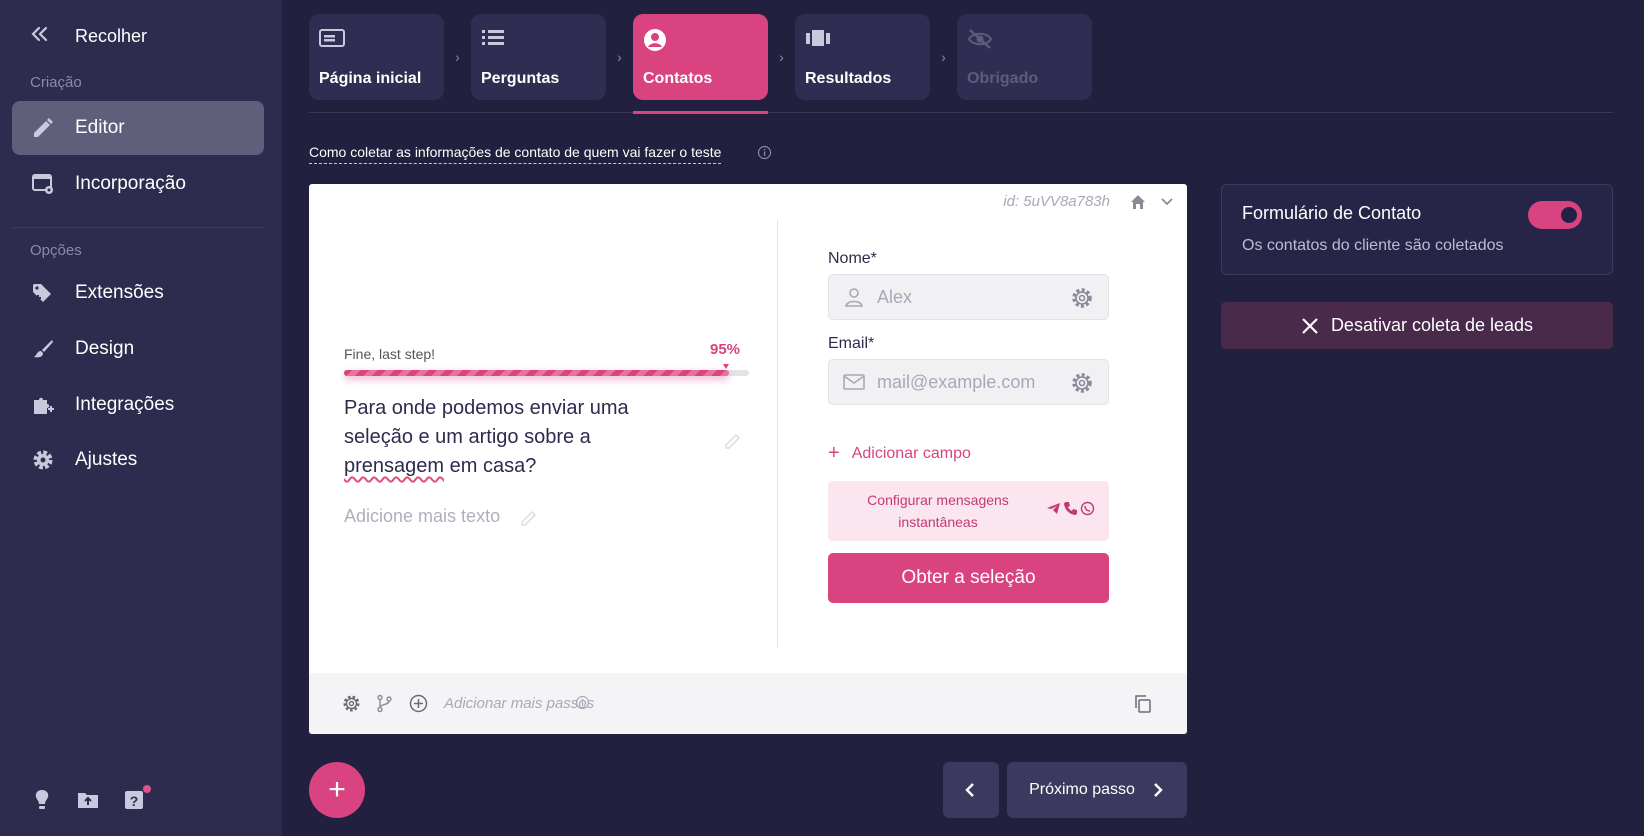 This screenshot has width=1644, height=836. Describe the element at coordinates (125, 404) in the screenshot. I see `sidebar-item-label: Integrações` at that location.